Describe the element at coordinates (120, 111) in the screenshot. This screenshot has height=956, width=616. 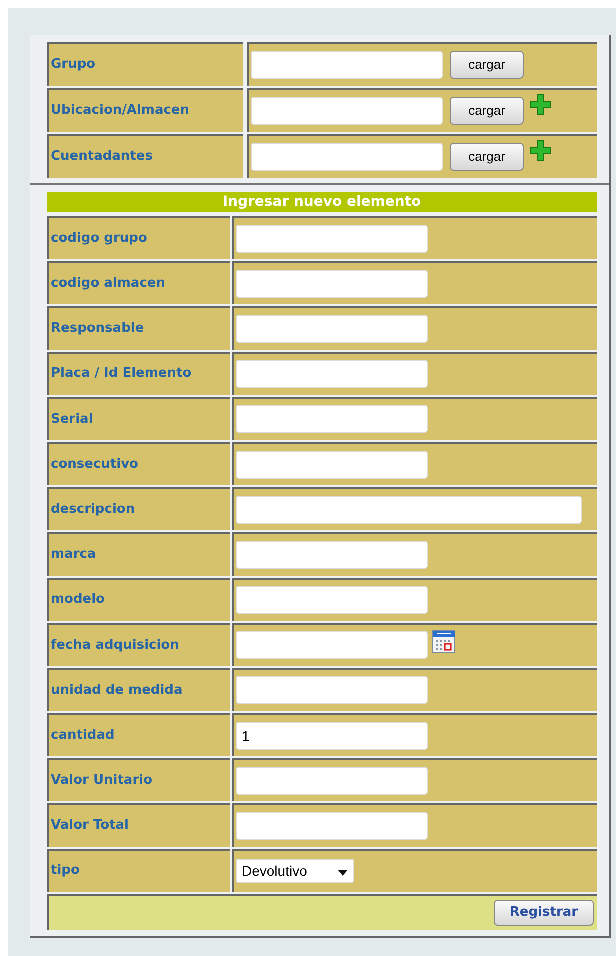
I see `field-label: Ubicacion/Almacen` at that location.